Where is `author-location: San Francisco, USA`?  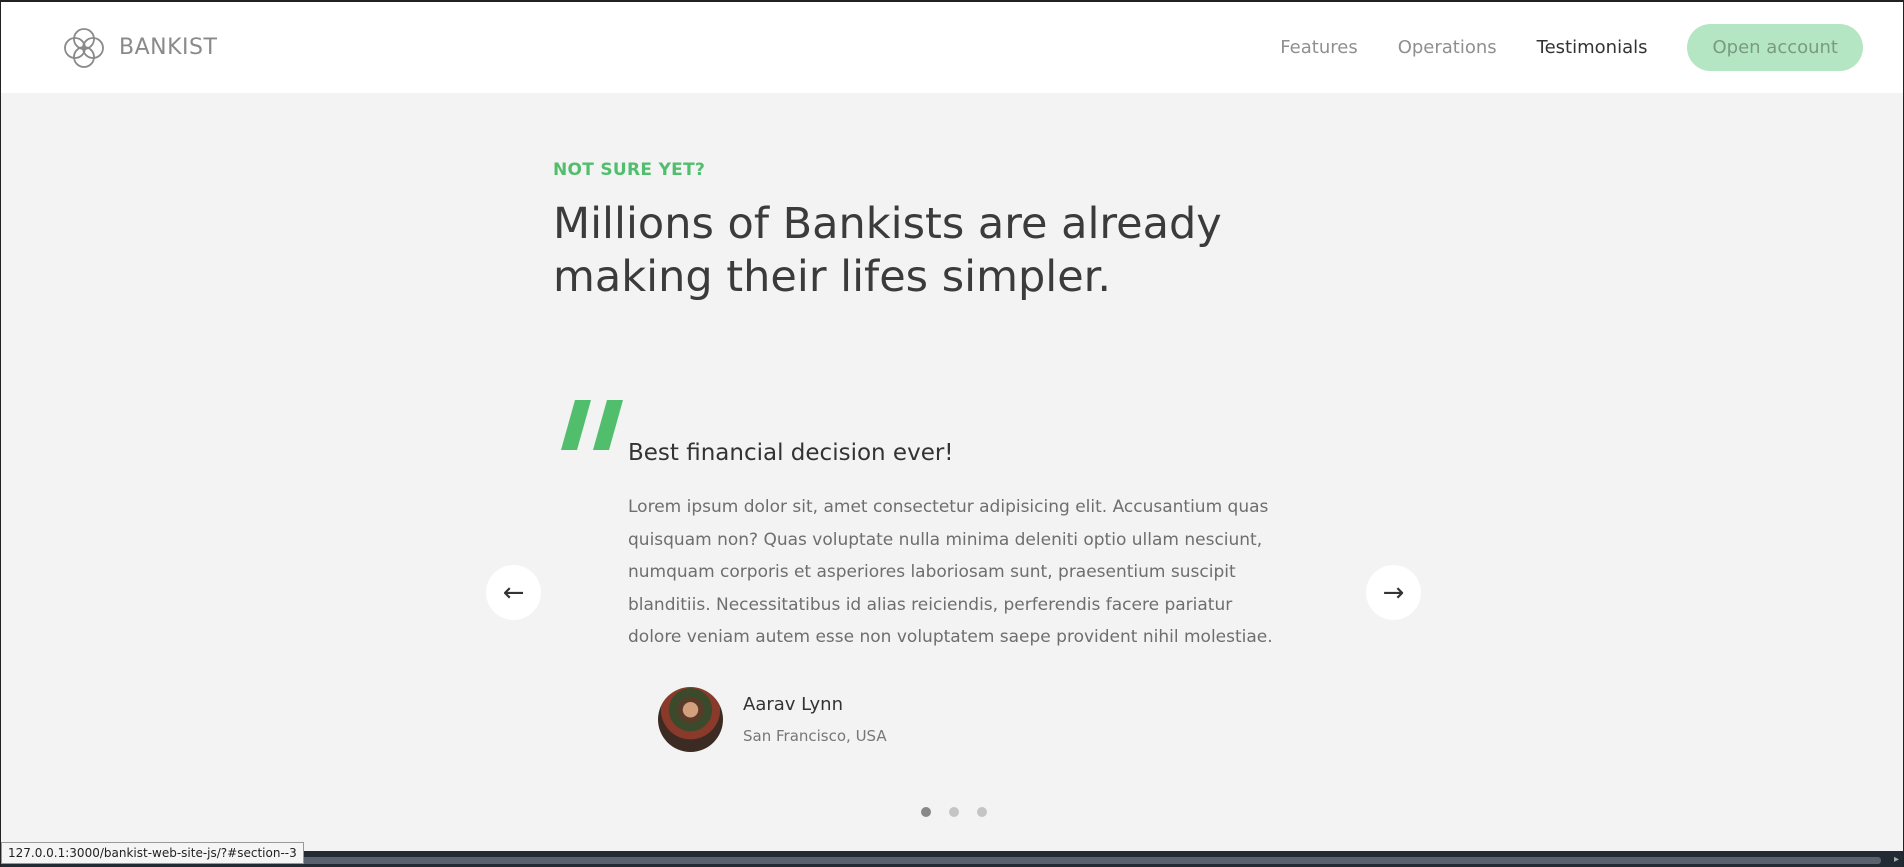 author-location: San Francisco, USA is located at coordinates (815, 736).